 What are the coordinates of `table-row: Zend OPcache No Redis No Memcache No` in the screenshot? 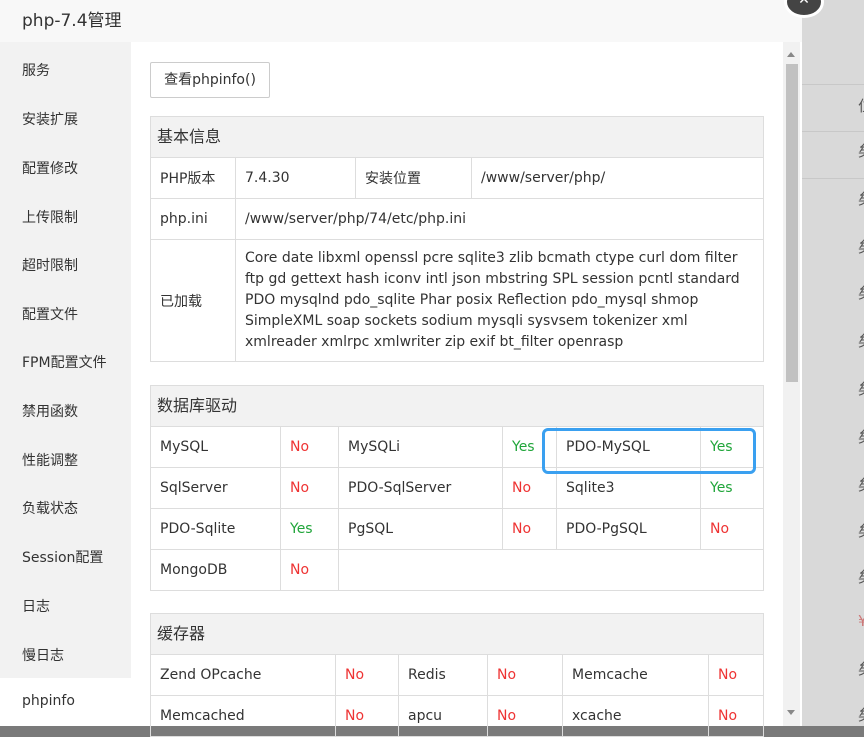 It's located at (457, 675).